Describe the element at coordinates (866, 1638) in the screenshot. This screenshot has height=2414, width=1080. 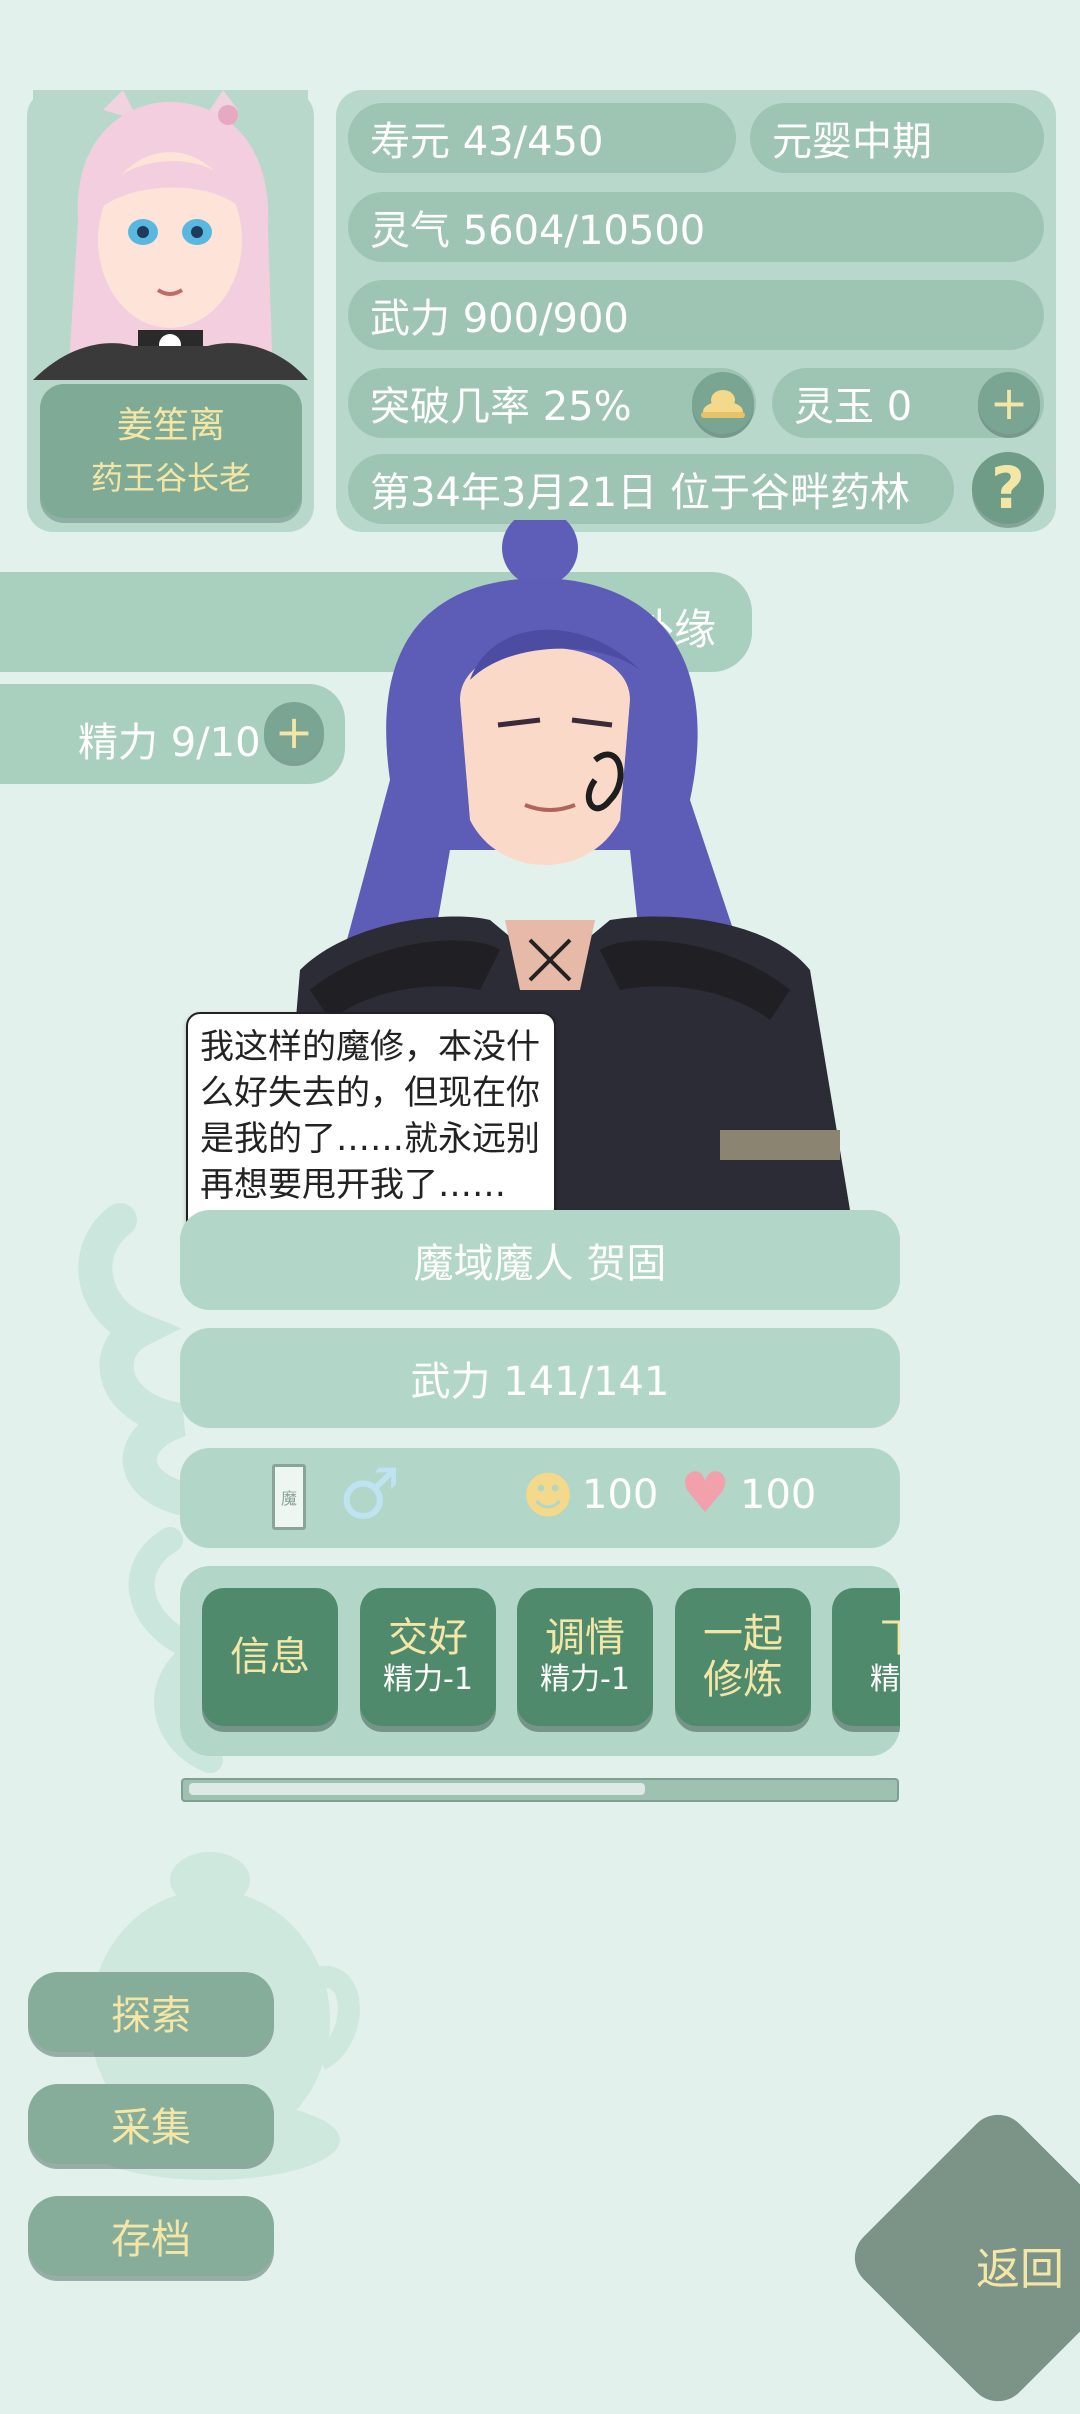
I see `partial-action-label: 下` at that location.